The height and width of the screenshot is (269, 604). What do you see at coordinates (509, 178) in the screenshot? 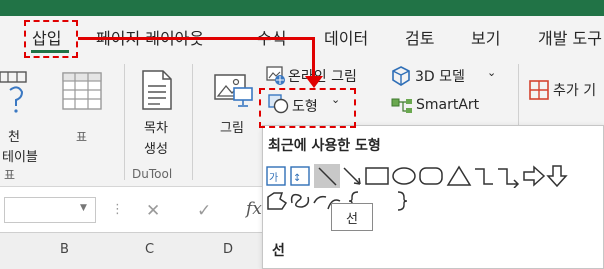
I see `elbow-arrow-connector-icon` at bounding box center [509, 178].